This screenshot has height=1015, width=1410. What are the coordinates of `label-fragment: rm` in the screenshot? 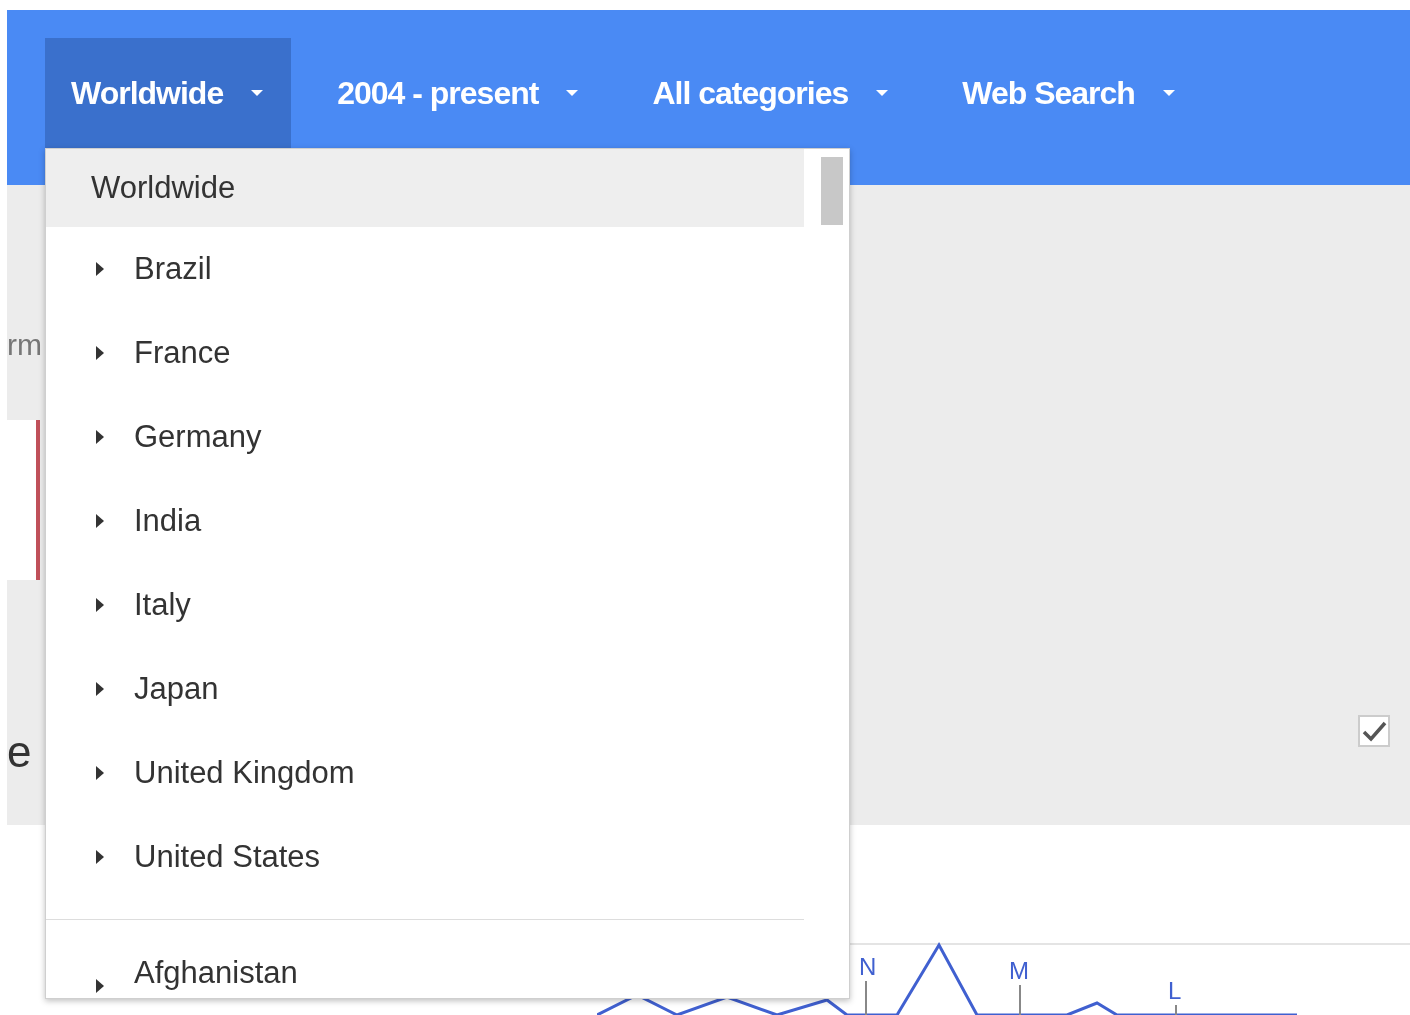 It's located at (25, 345).